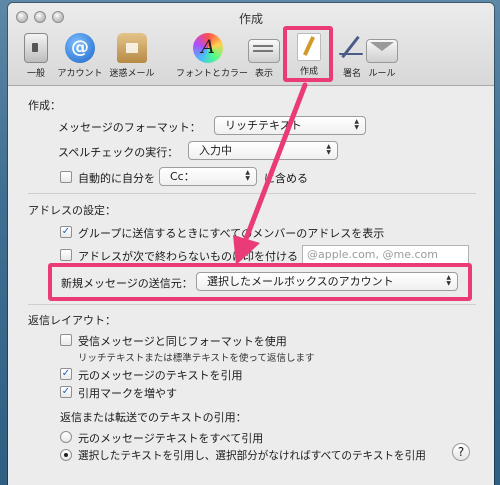  I want to click on toolbar-item-junk: 迷惑メール, so click(132, 56).